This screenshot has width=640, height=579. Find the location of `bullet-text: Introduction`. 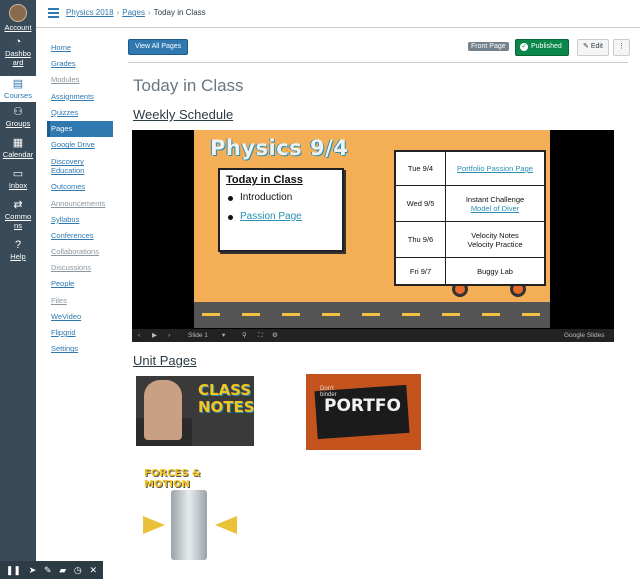

bullet-text: Introduction is located at coordinates (266, 197).